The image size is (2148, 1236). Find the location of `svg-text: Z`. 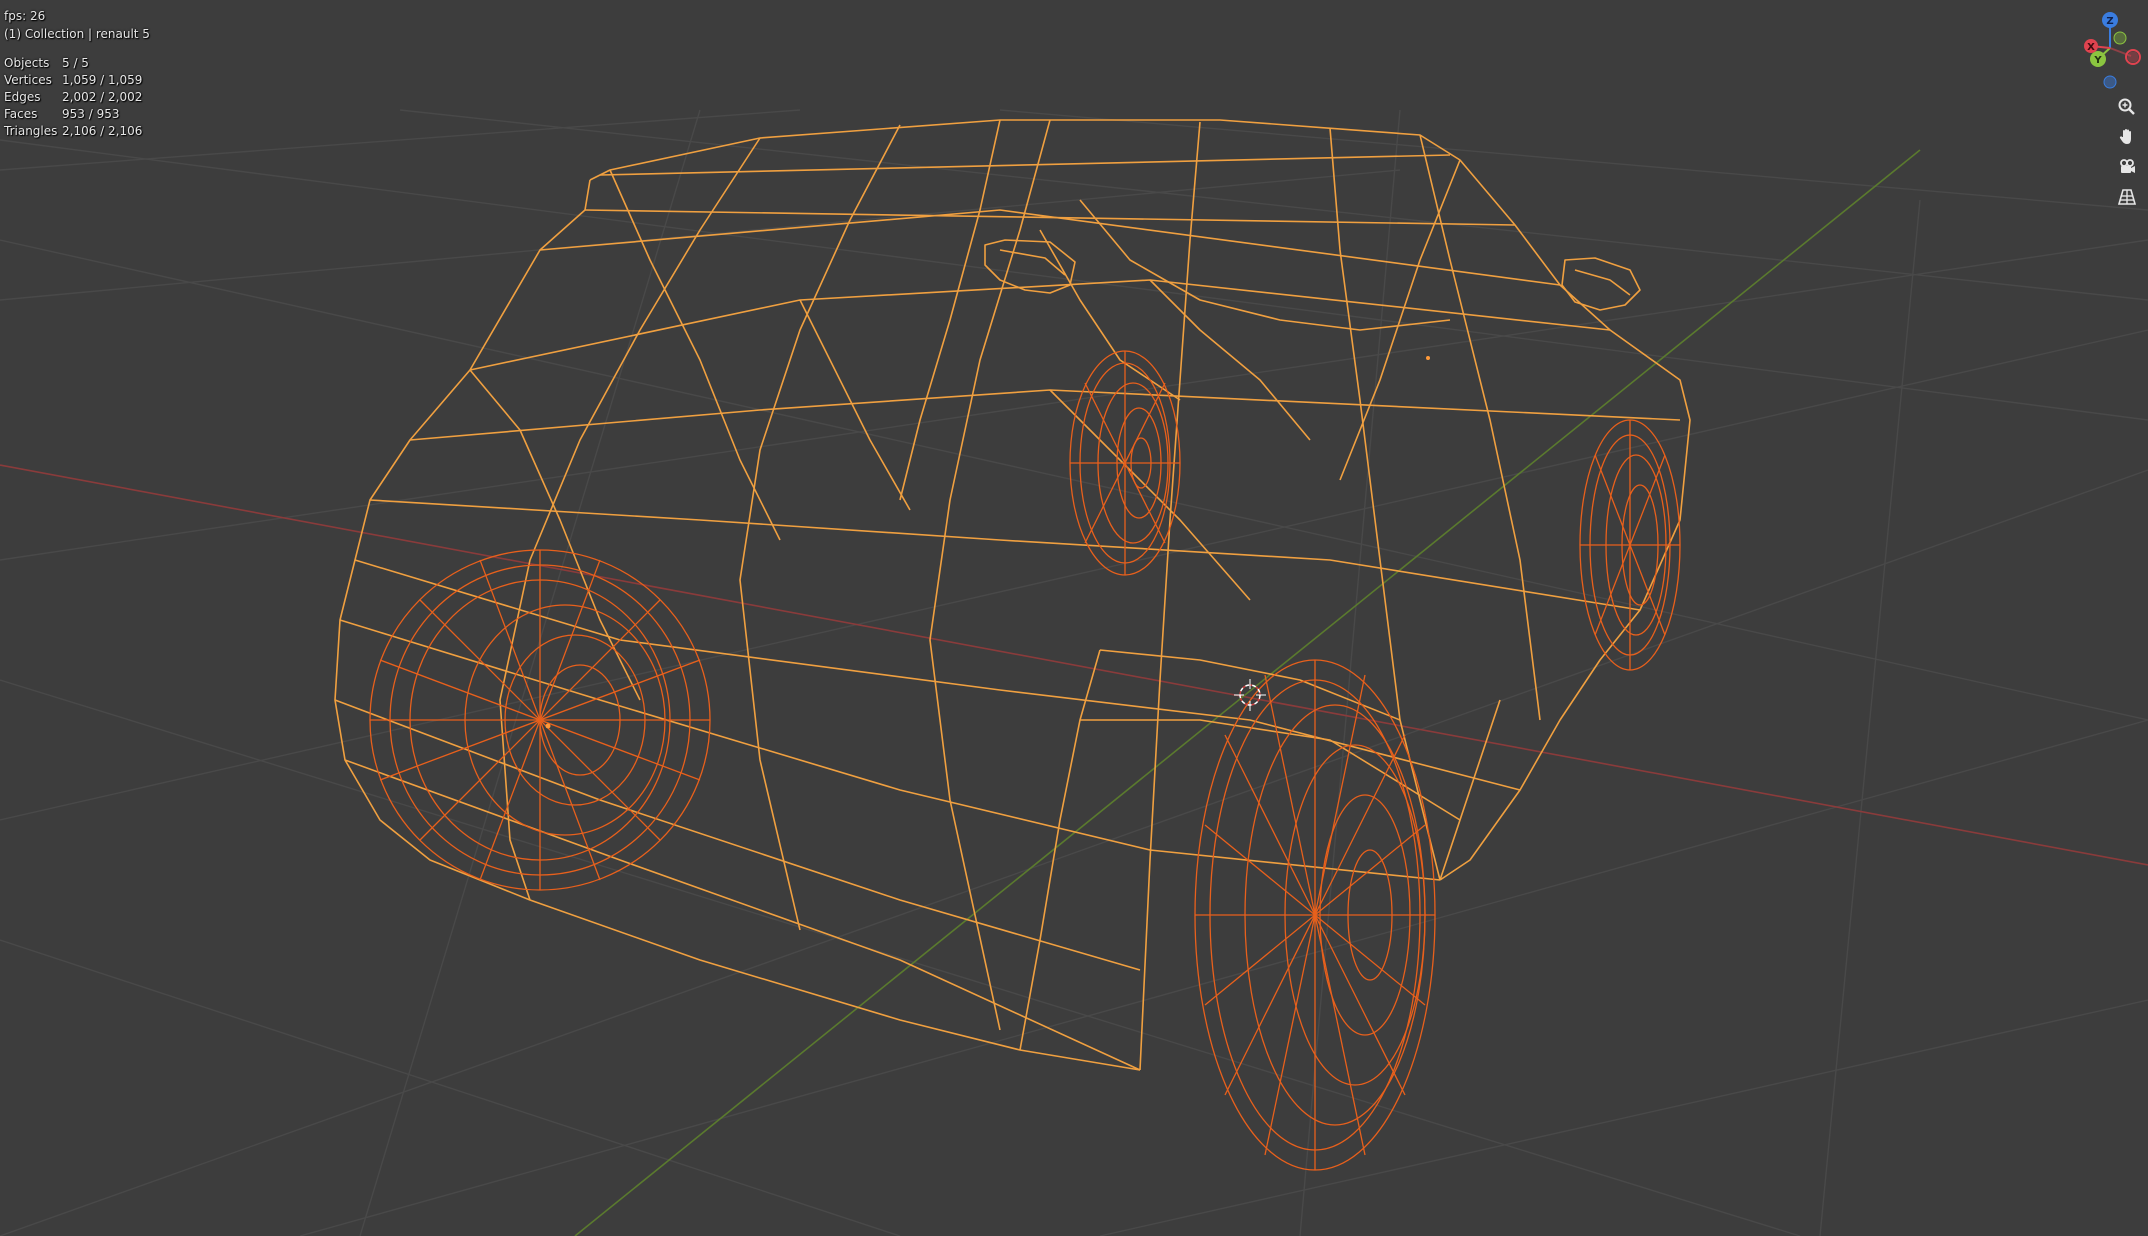

svg-text: Z is located at coordinates (2109, 21).